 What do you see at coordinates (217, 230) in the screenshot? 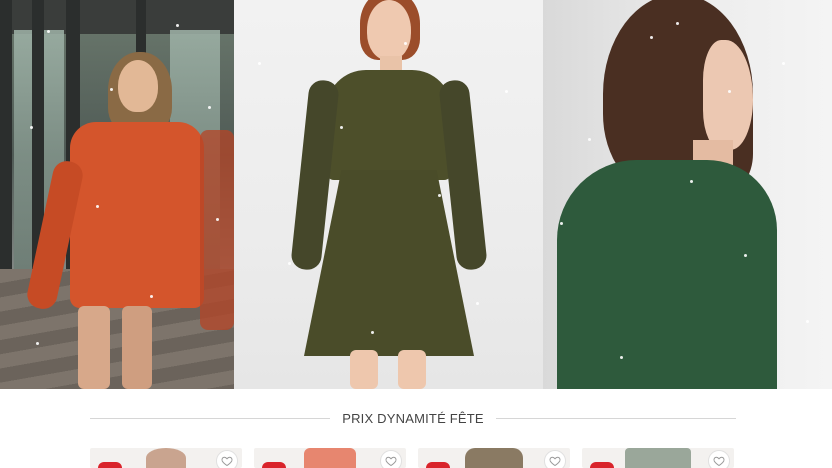
I see `mirror-reflection` at bounding box center [217, 230].